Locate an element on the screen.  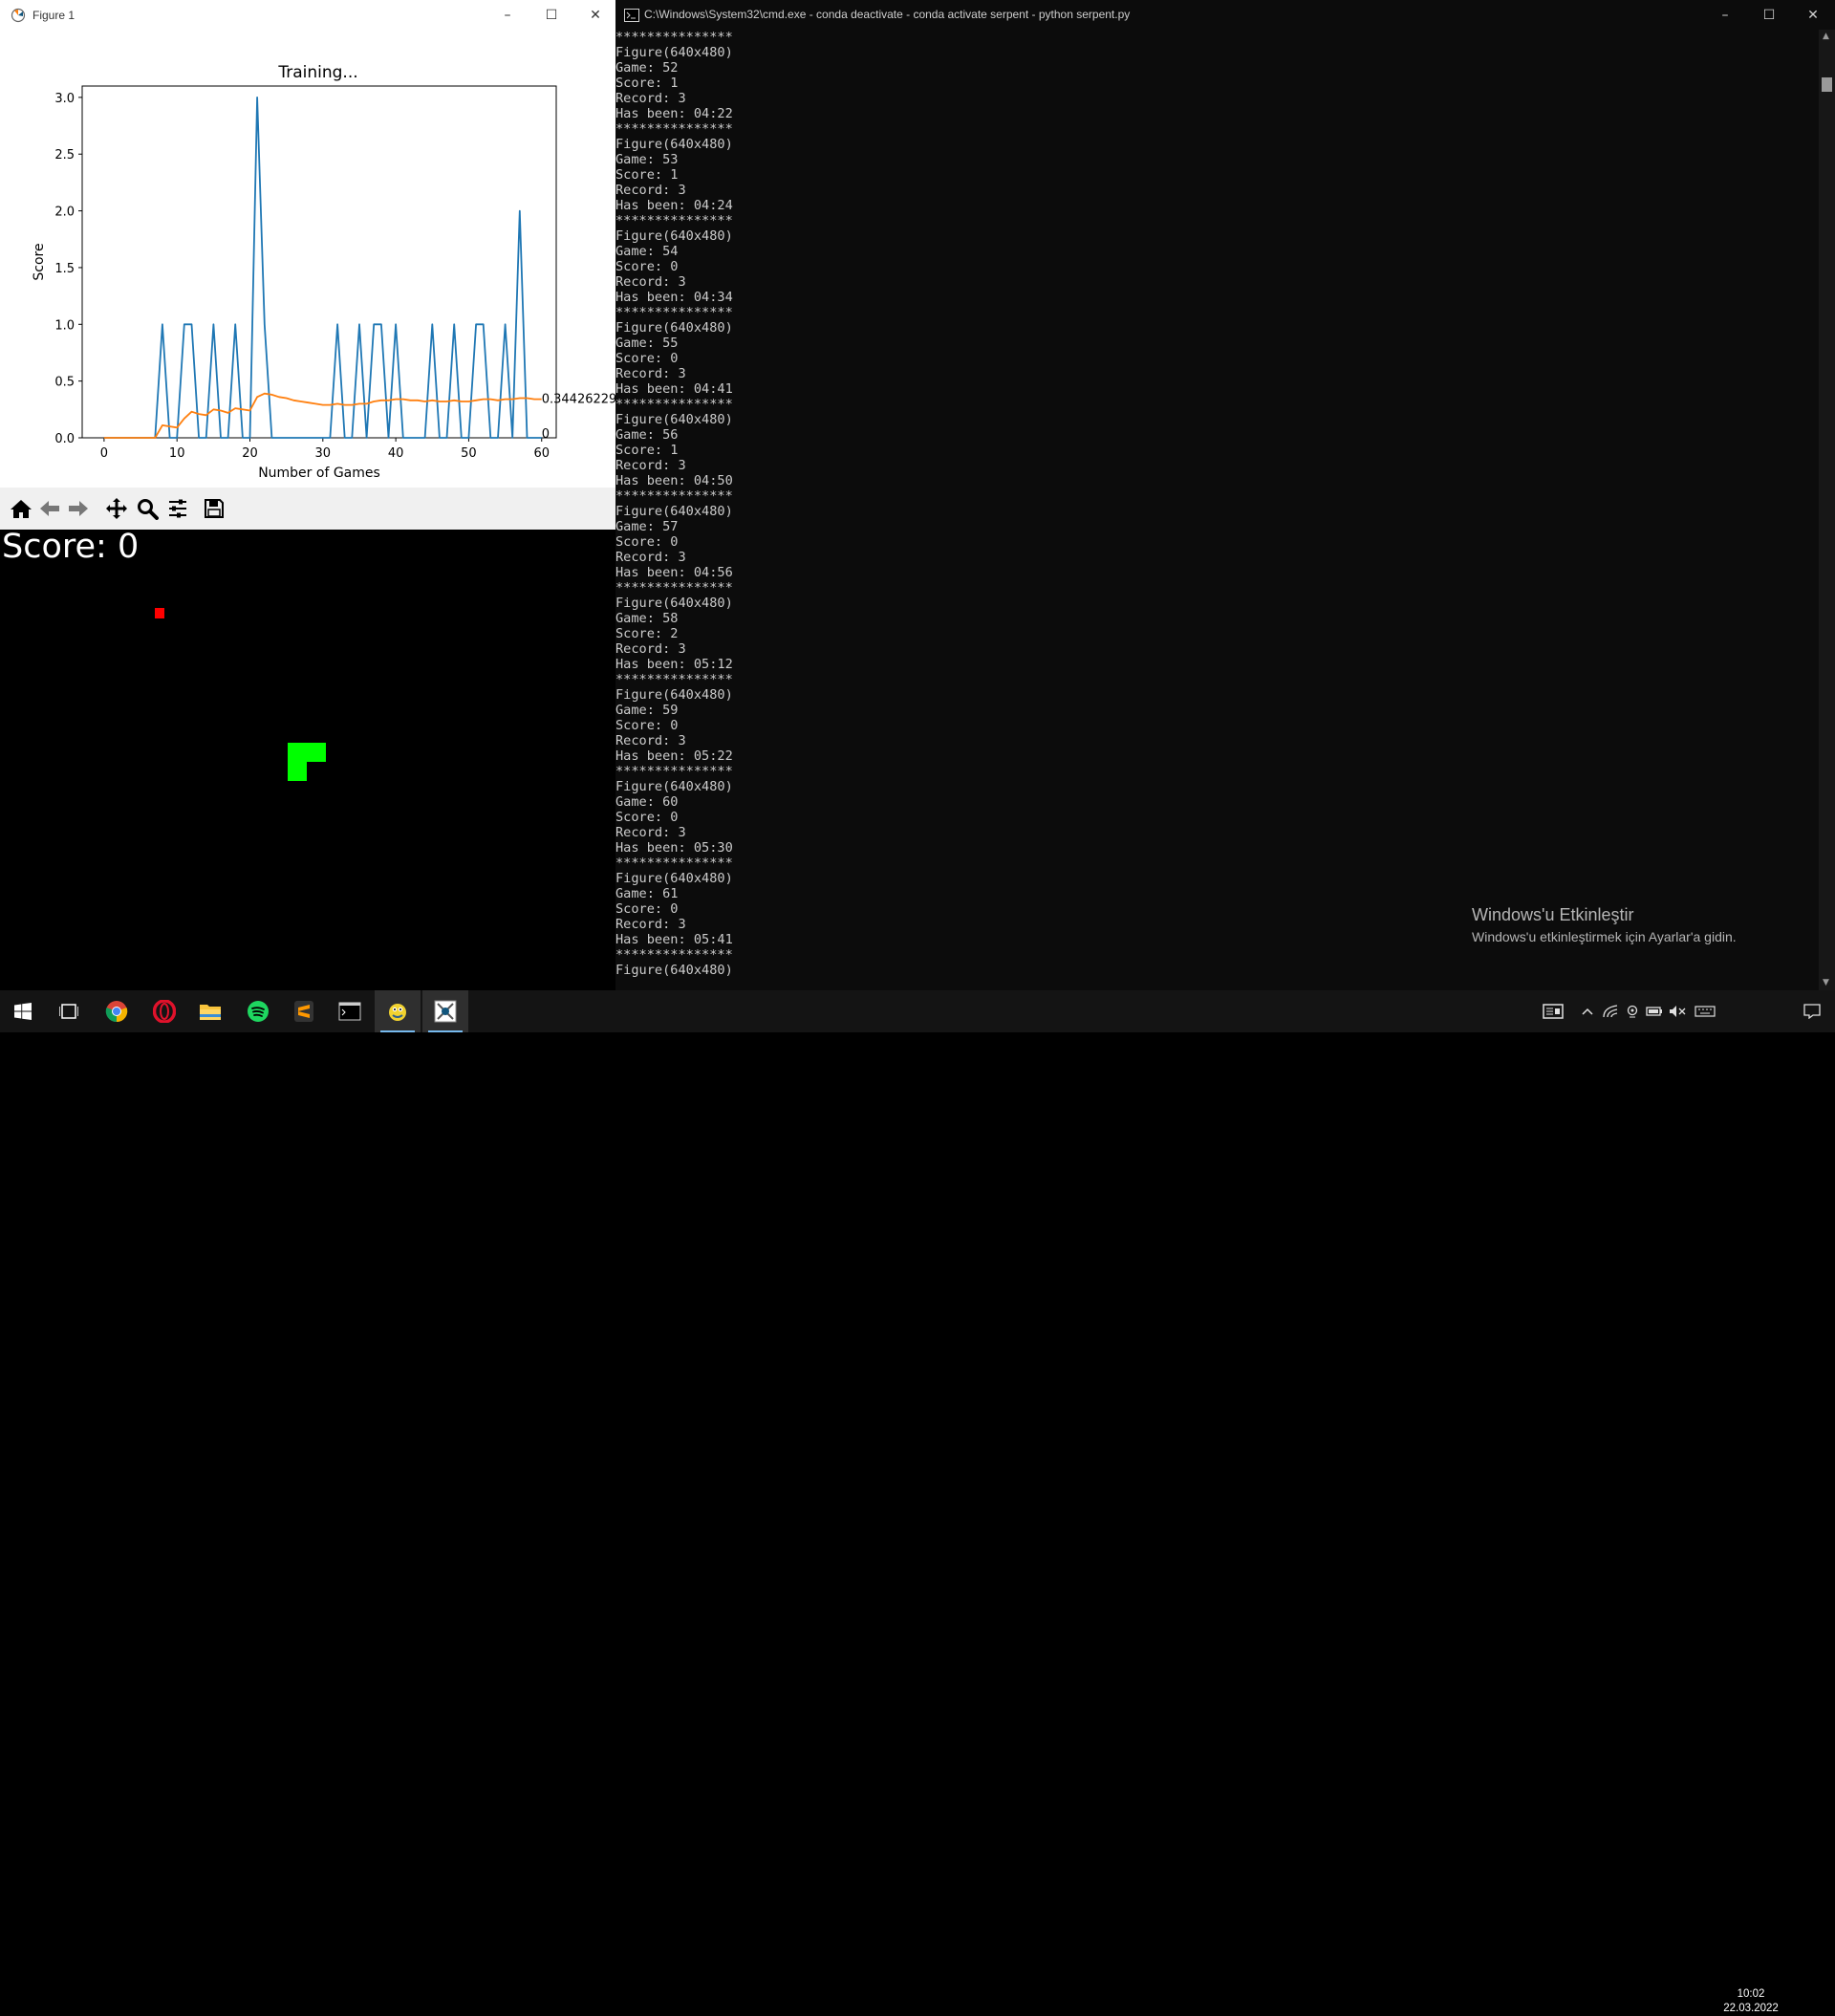
webcam-icon is located at coordinates (1632, 1011).